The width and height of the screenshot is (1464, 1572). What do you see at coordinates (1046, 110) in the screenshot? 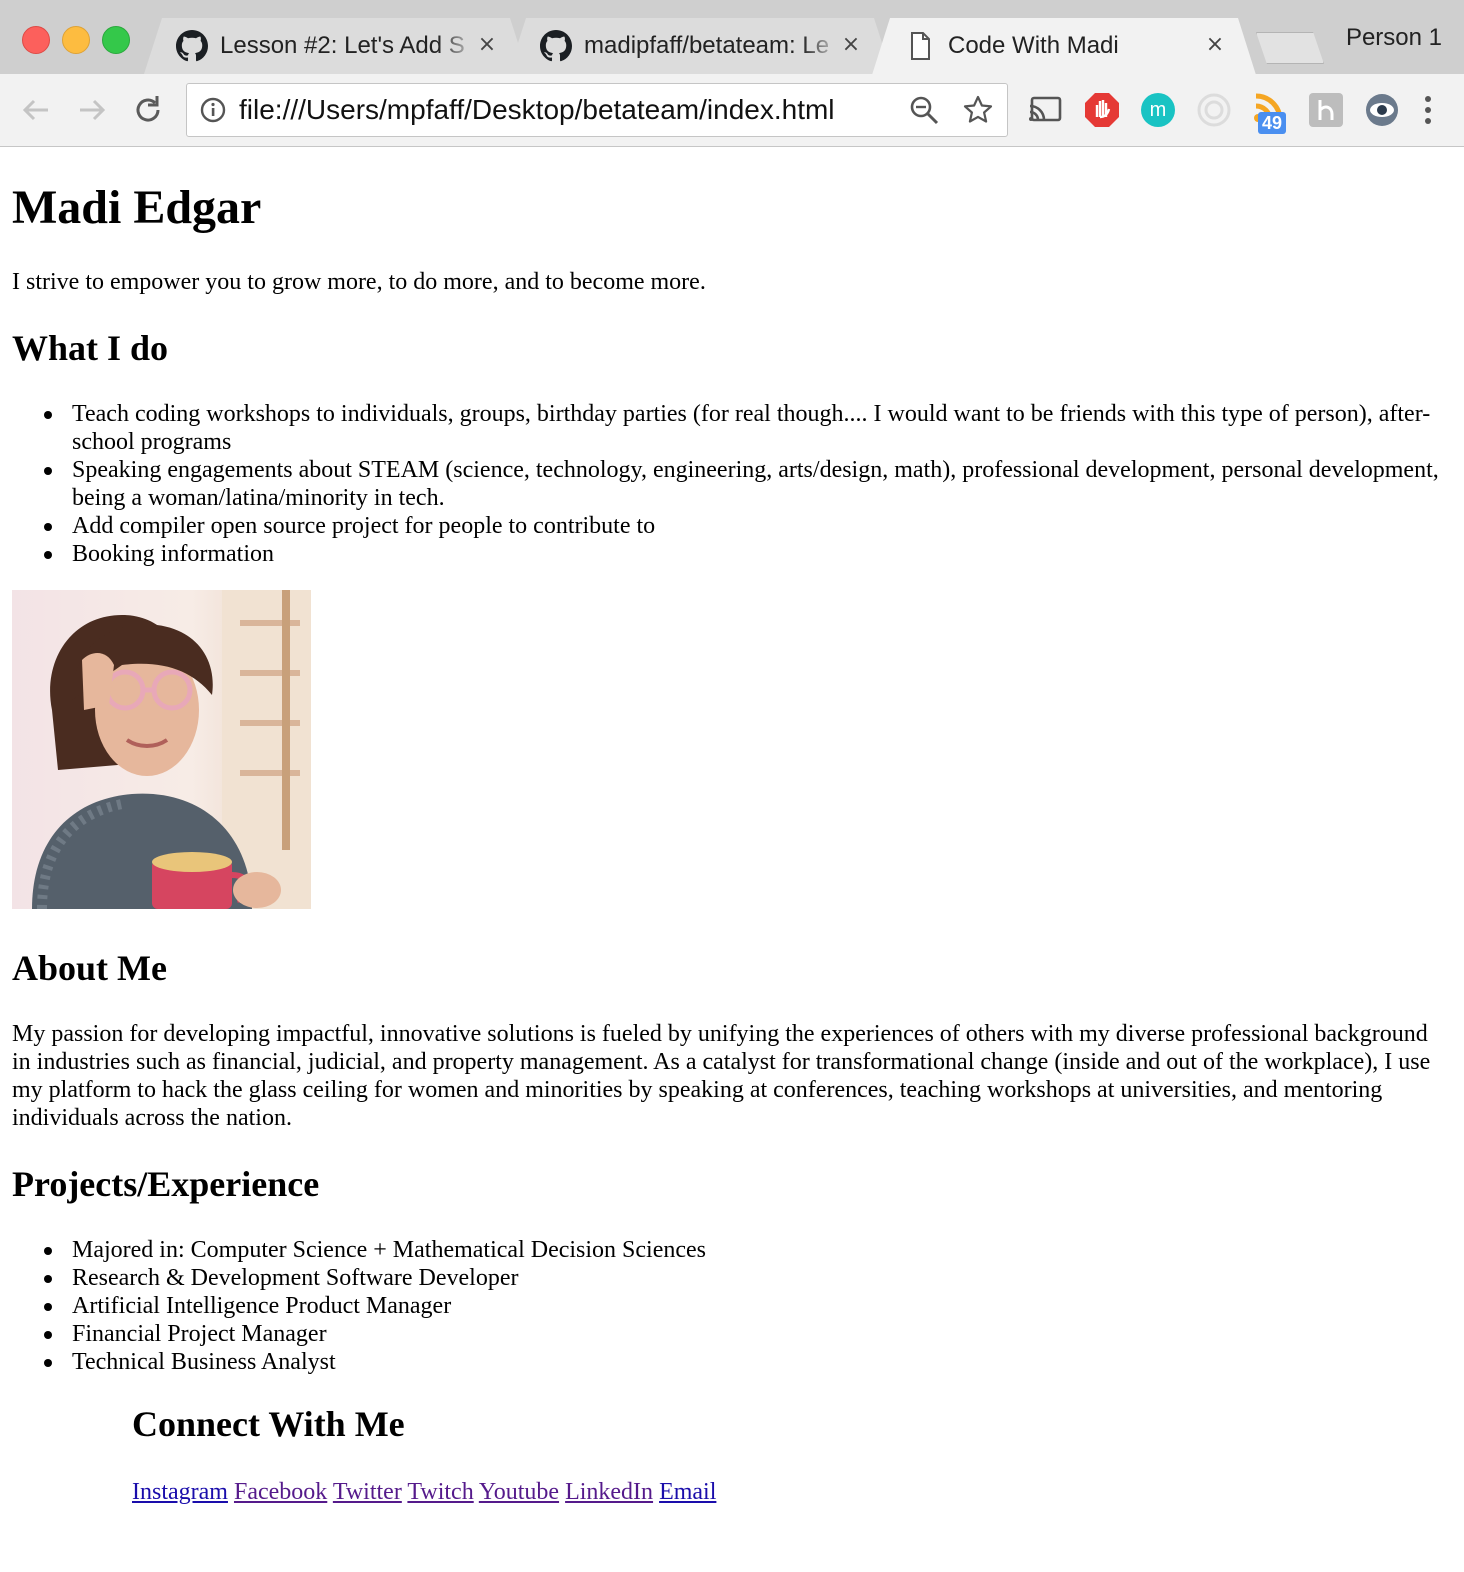
I see `cast-icon` at bounding box center [1046, 110].